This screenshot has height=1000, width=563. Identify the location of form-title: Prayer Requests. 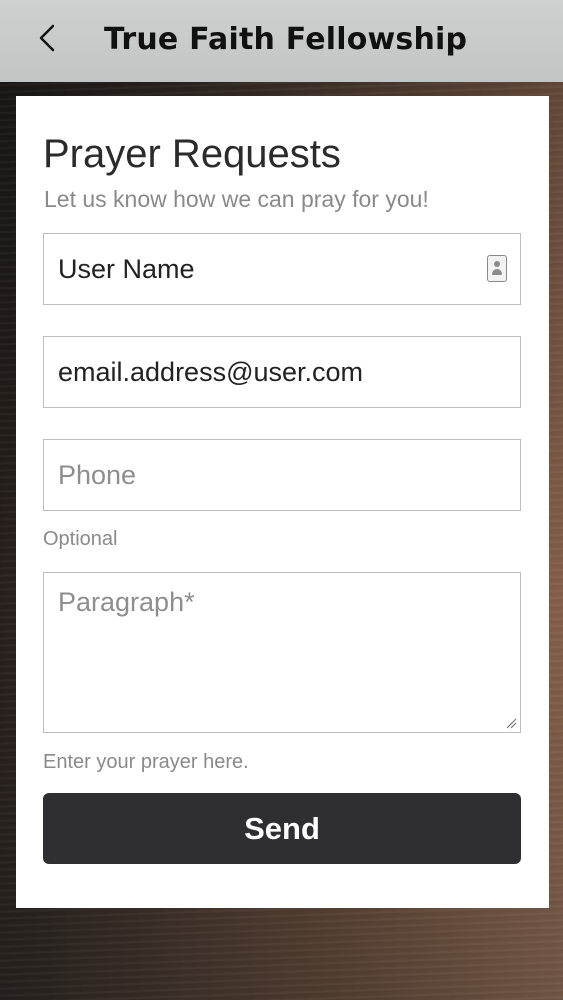
(192, 154).